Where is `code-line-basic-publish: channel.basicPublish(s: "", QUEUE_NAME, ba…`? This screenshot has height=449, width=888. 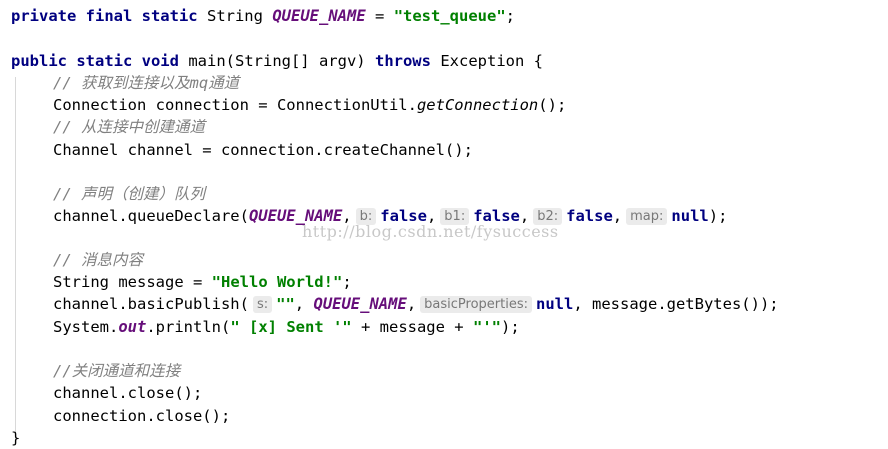 code-line-basic-publish: channel.basicPublish(s: "", QUEUE_NAME, ba… is located at coordinates (416, 304).